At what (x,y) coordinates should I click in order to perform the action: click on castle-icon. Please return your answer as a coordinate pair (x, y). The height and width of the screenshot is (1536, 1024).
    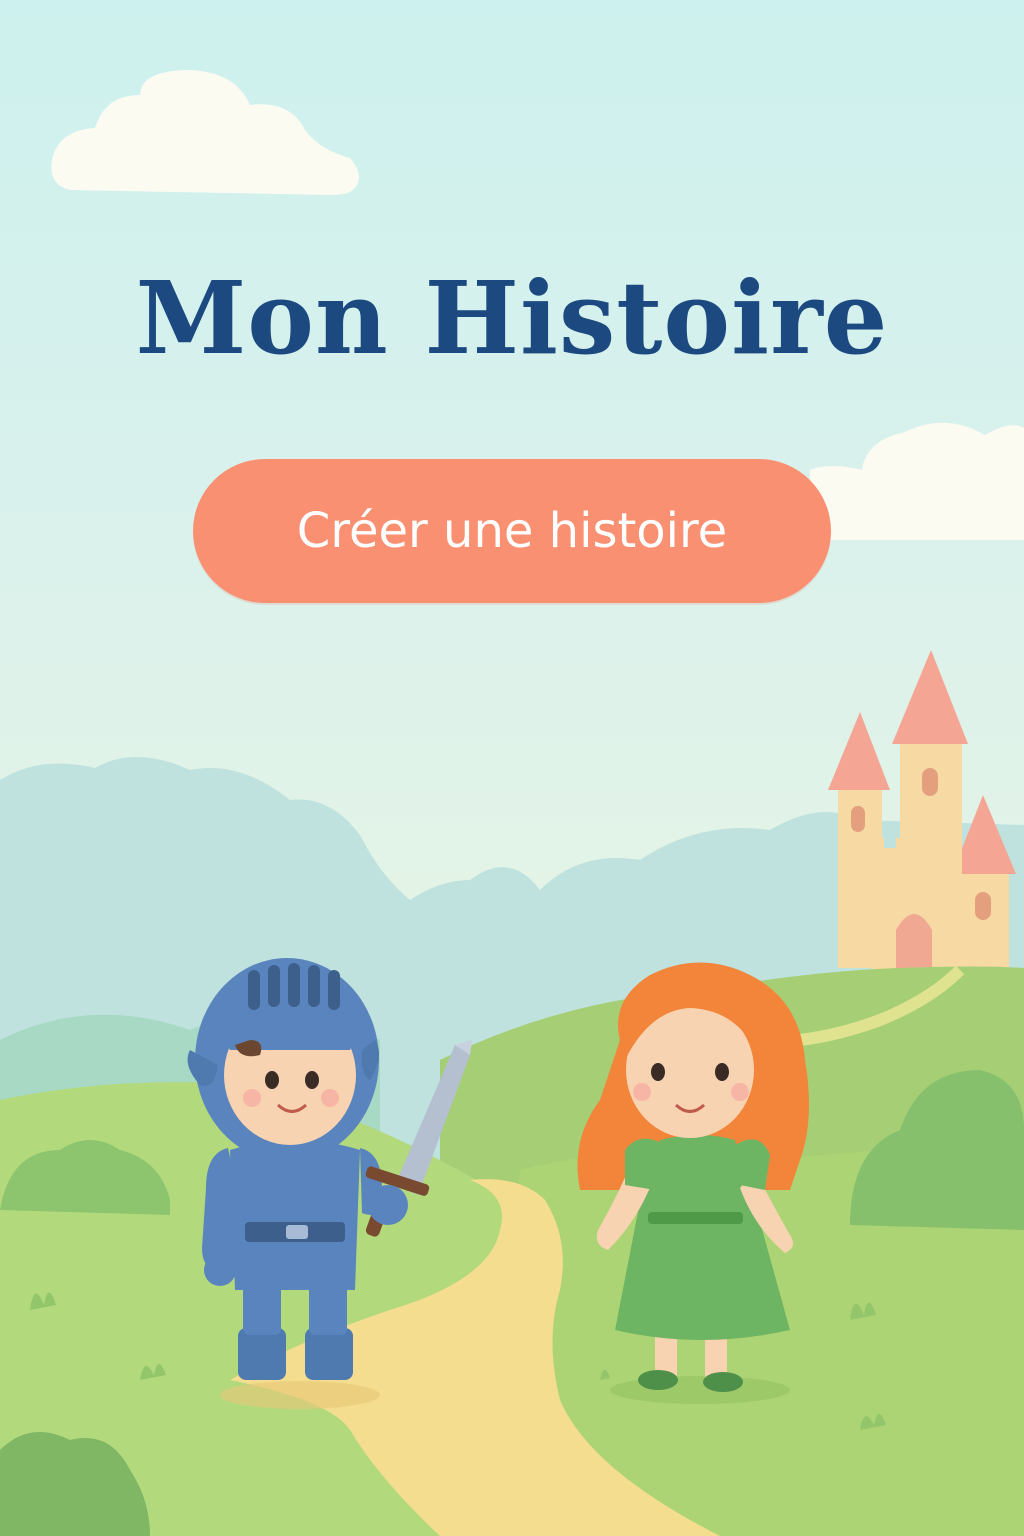
    Looking at the image, I should click on (922, 811).